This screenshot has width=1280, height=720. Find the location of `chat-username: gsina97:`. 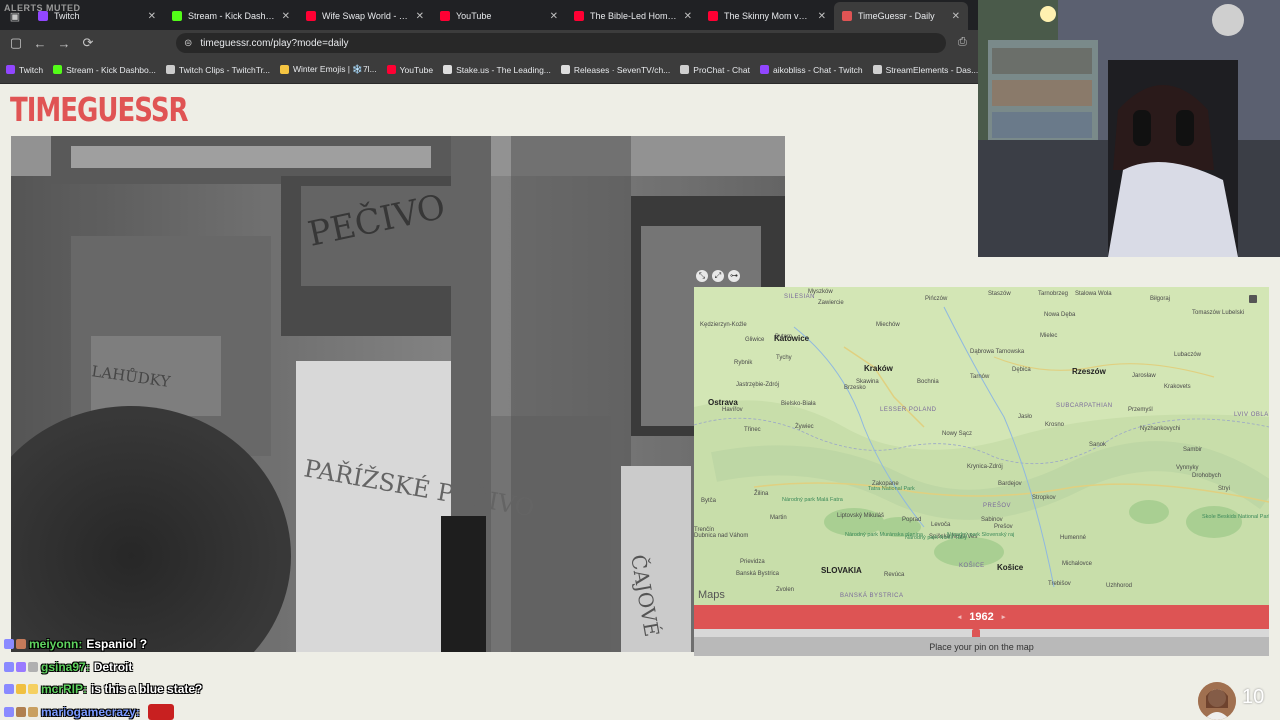

chat-username: gsina97: is located at coordinates (65, 667).